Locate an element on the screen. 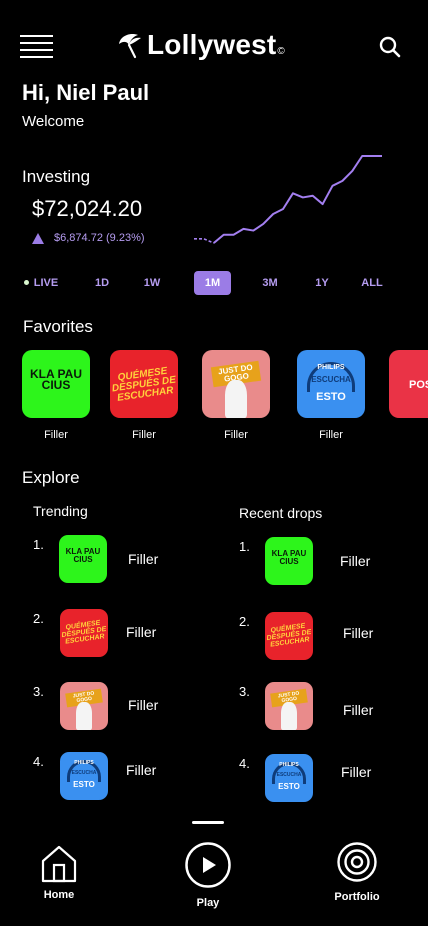 The height and width of the screenshot is (926, 428). favorite-item: POST is located at coordinates (408, 384).